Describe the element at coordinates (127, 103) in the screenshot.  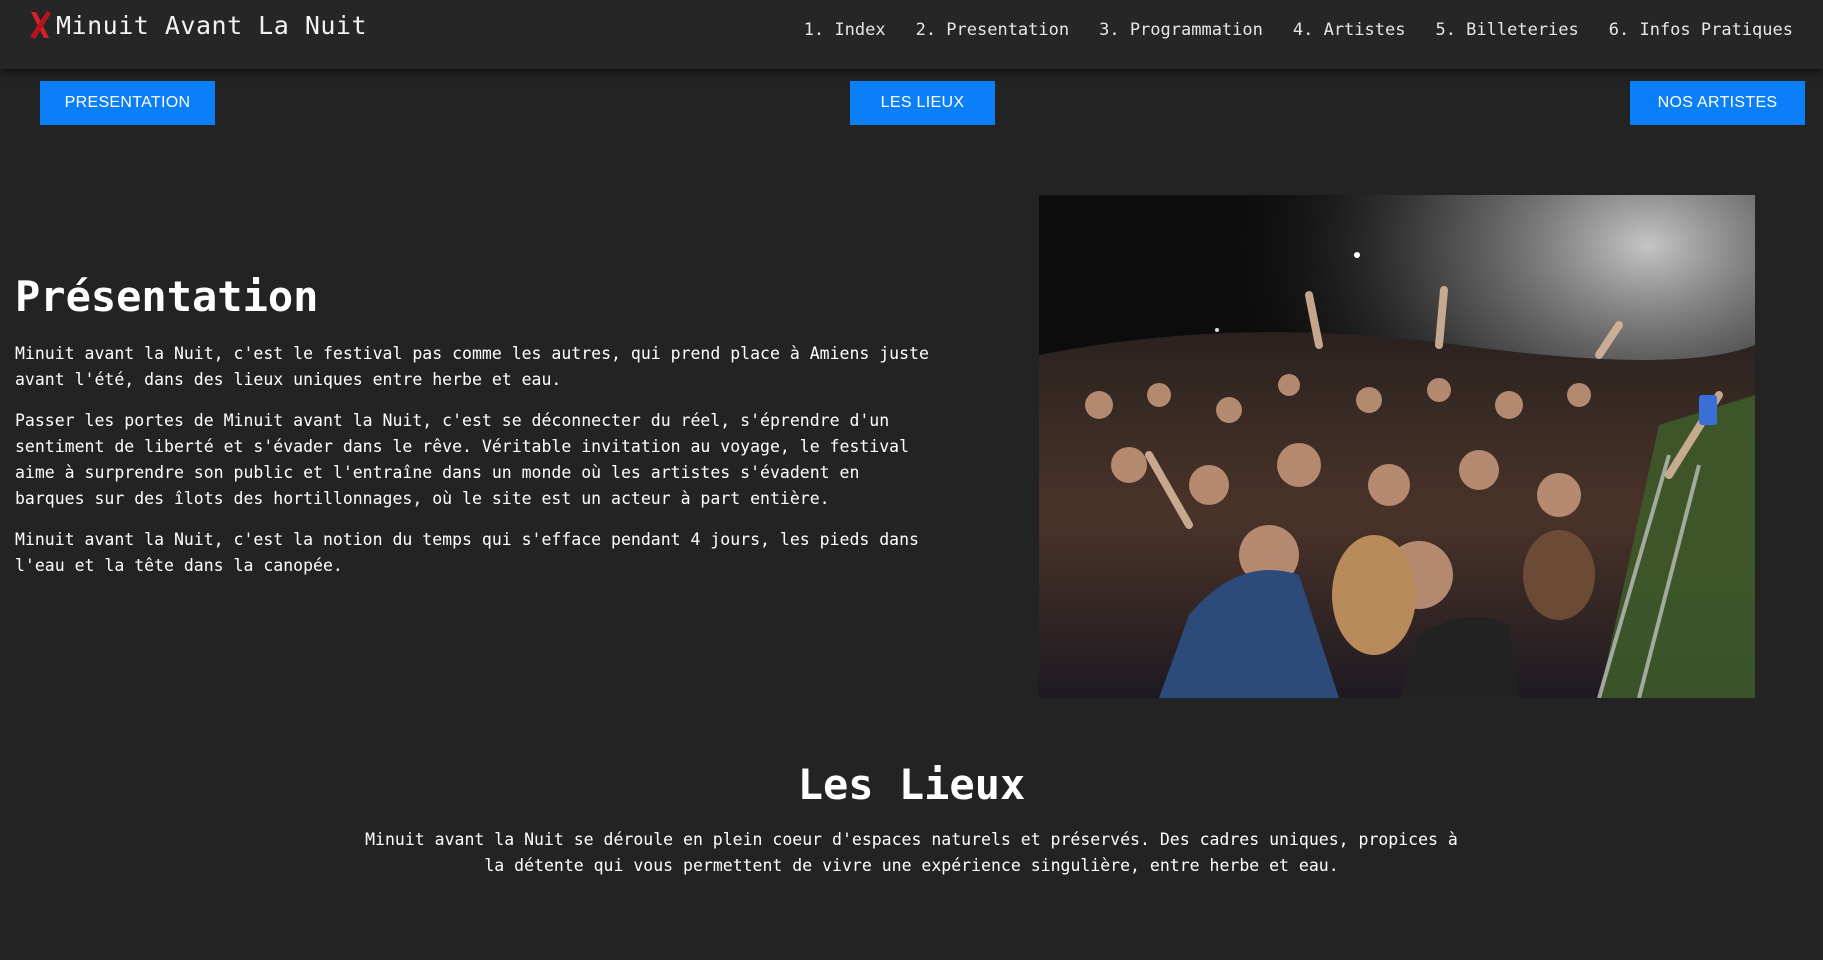
I see `presentation-button: PRESENTATION` at that location.